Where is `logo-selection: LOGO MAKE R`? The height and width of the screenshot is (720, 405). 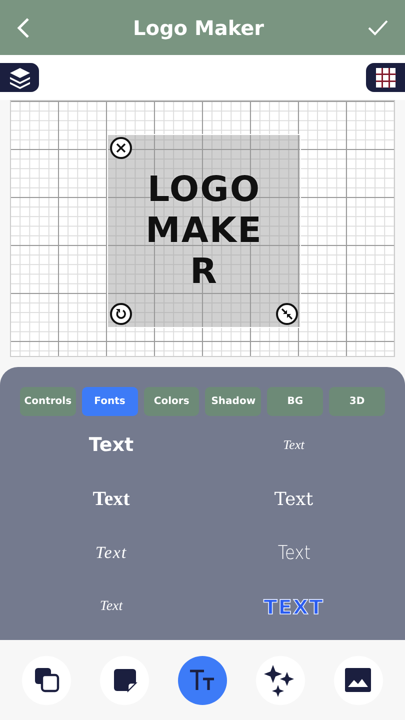 logo-selection: LOGO MAKE R is located at coordinates (204, 231).